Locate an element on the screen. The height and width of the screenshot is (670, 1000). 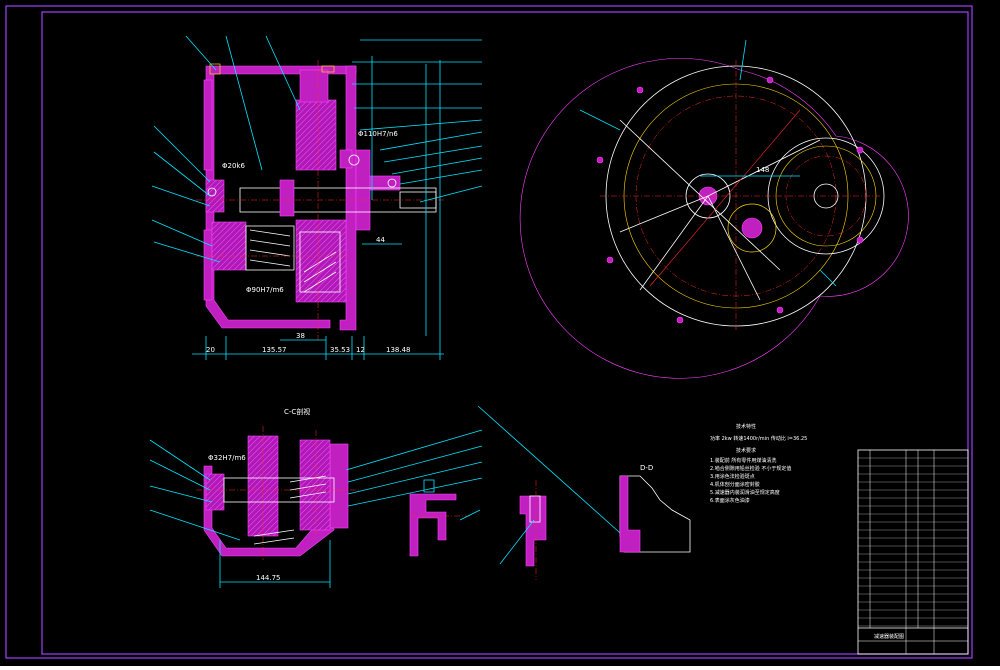
req-line-5: 5.减速器内装润滑油至规定高度 is located at coordinates (745, 492).